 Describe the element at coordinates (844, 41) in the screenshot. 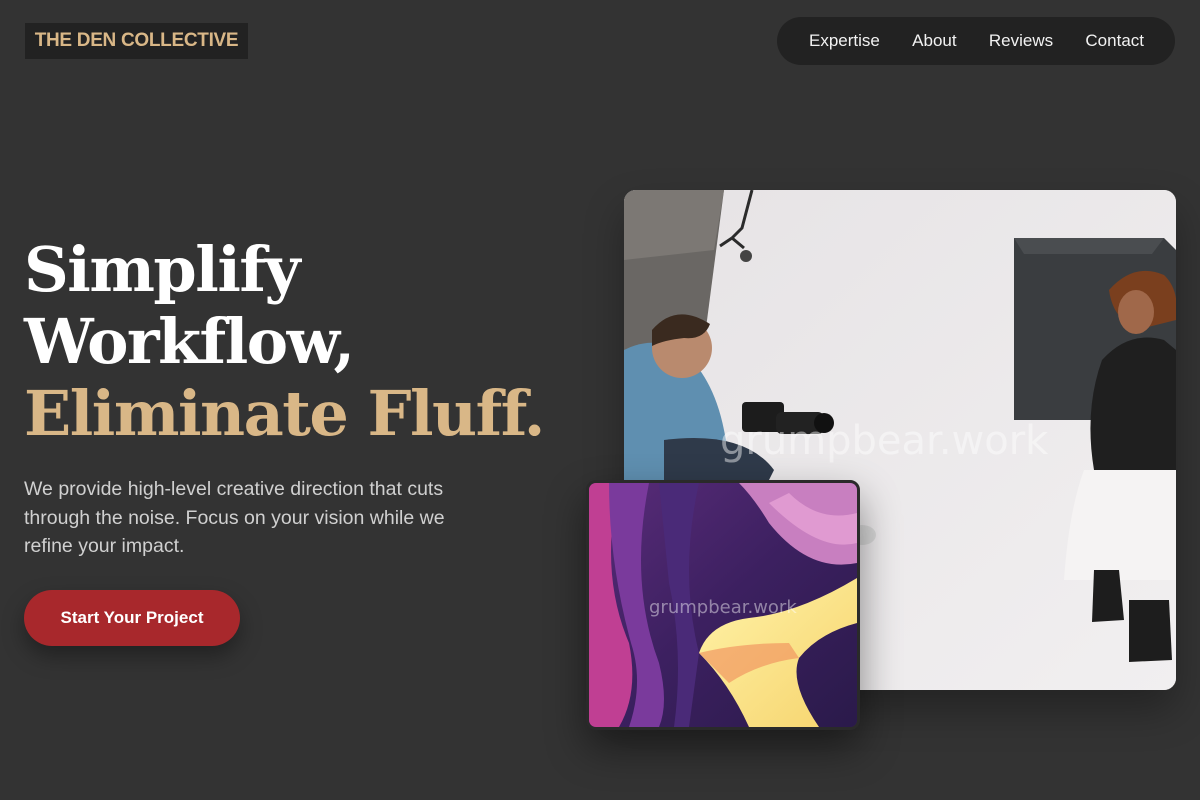

I see `nav-link-expertise: Expertise` at that location.